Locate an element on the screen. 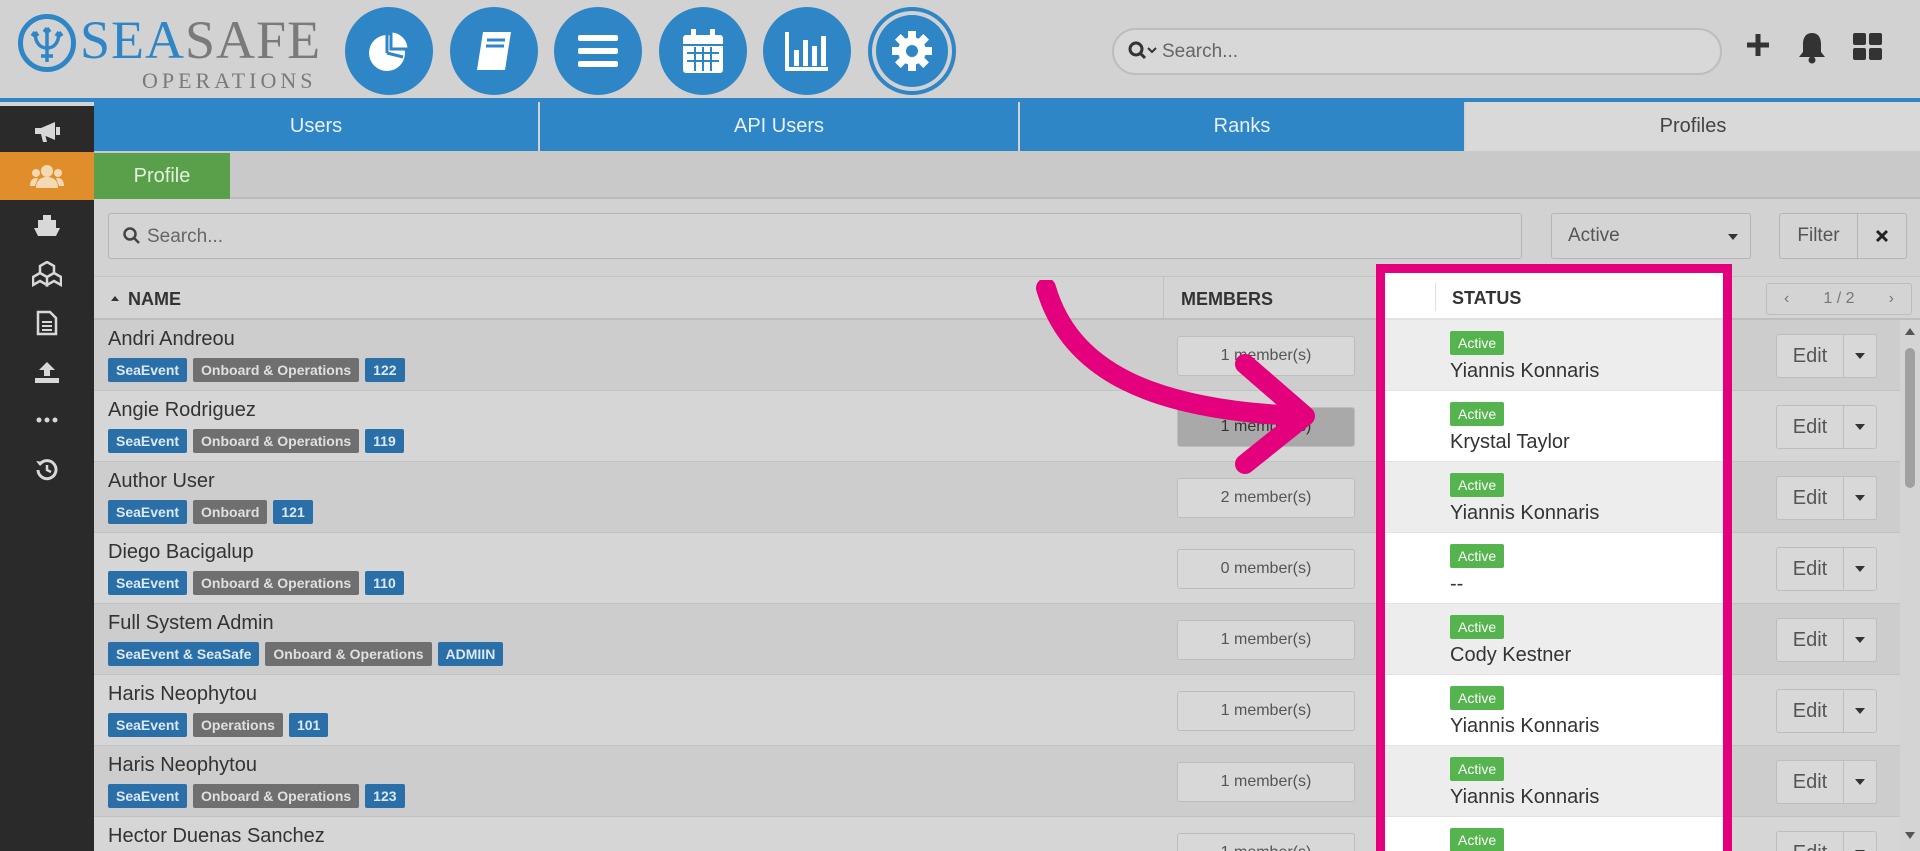 This screenshot has width=1920, height=851. profile-tags: SeaEvent Operations 101 is located at coordinates (218, 725).